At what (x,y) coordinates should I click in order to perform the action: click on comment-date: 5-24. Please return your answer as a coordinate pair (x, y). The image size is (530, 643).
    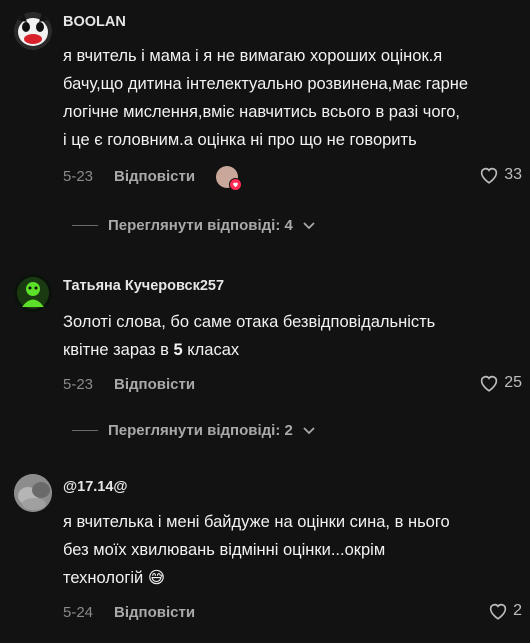
    Looking at the image, I should click on (78, 612).